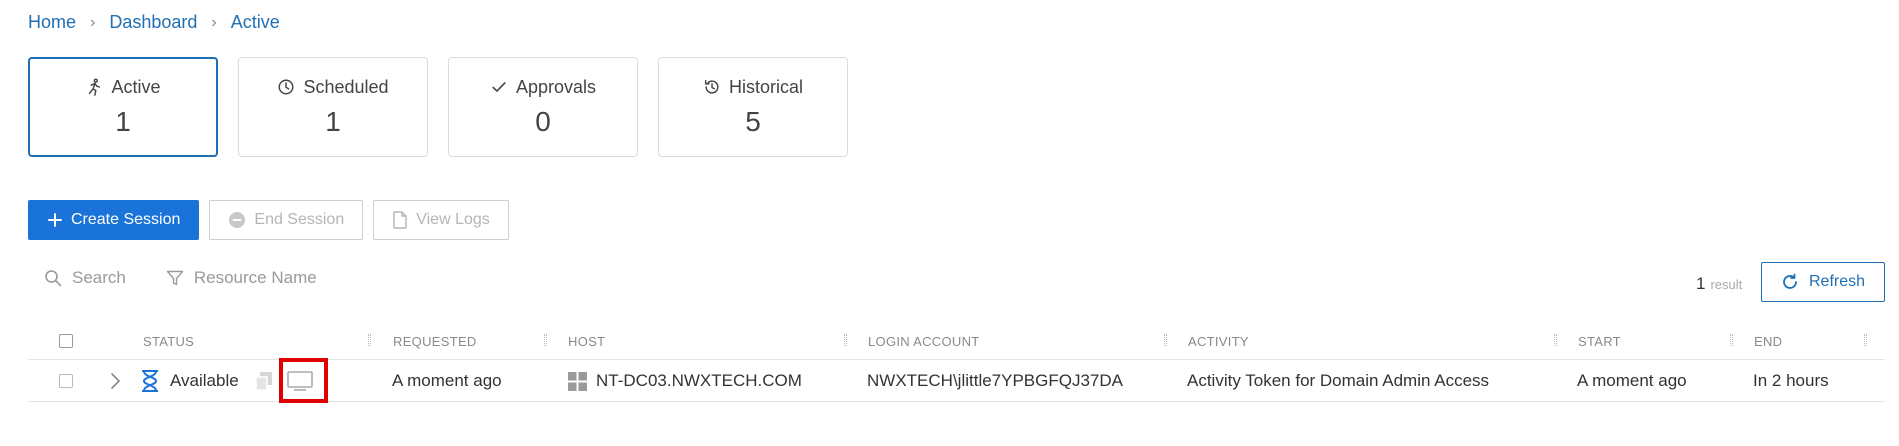 The image size is (1899, 446). Describe the element at coordinates (1768, 341) in the screenshot. I see `column-header-end: END` at that location.